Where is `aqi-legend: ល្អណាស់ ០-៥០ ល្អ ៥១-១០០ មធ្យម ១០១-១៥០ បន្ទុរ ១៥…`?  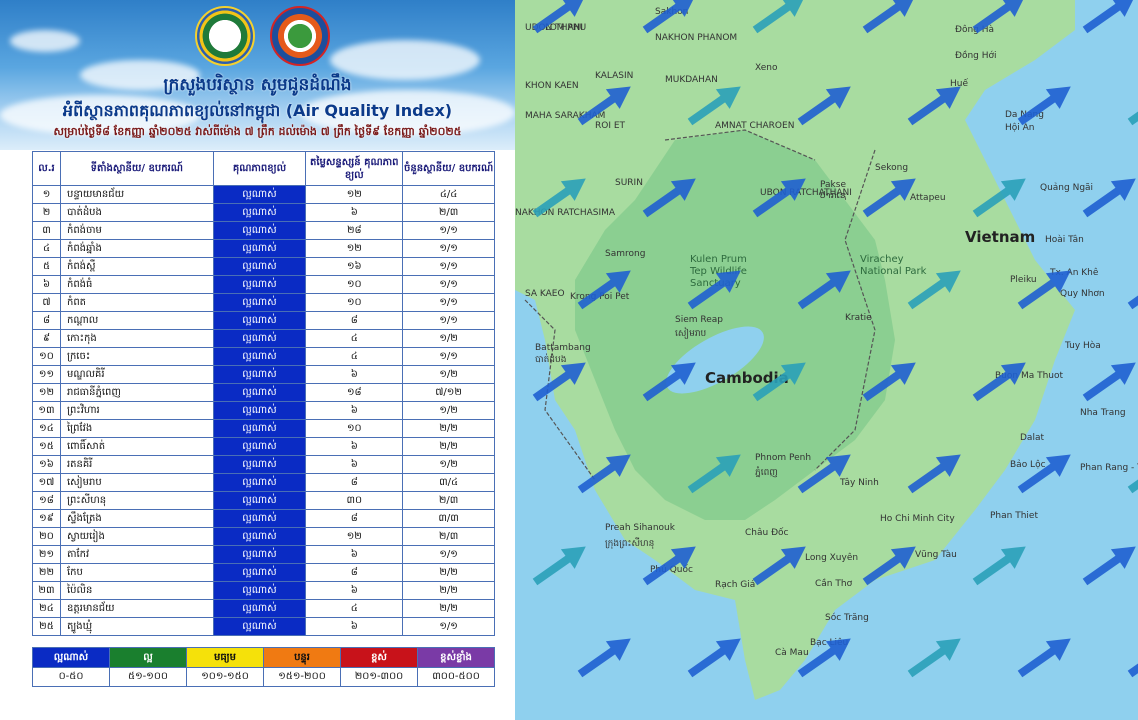 aqi-legend: ល្អណាស់ ០-៥០ ល្អ ៥១-១០០ មធ្យម ១០១-១៥០ បន្ទុរ ១៥… is located at coordinates (263, 667).